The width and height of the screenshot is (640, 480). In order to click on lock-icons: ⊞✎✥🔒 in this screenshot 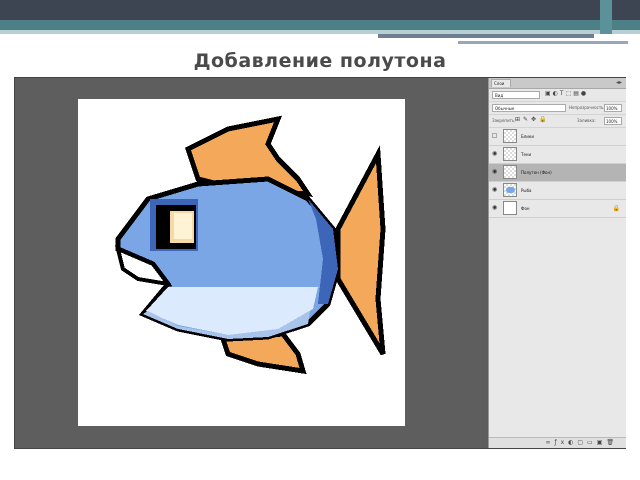, I will do `click(532, 119)`.